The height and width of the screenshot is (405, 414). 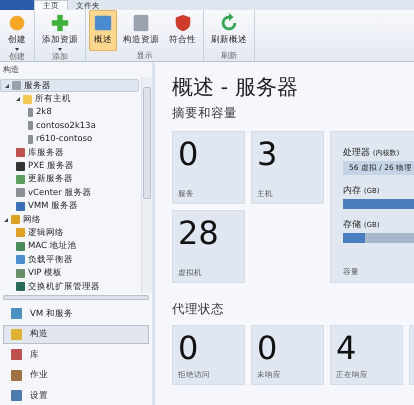 What do you see at coordinates (60, 57) in the screenshot?
I see `ribbon-group-label: 添加` at bounding box center [60, 57].